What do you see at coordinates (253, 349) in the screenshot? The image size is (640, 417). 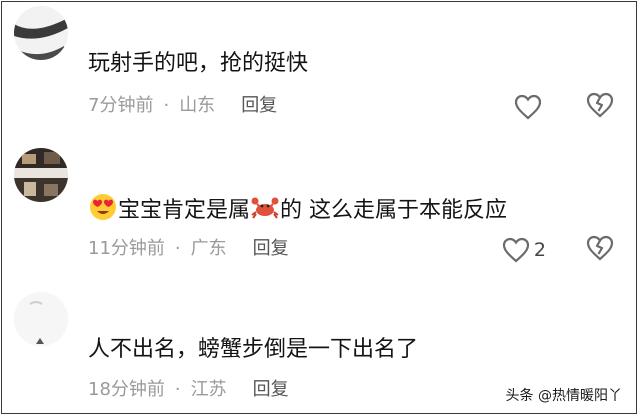 I see `comment-text: 人不出名，螃蟹步倒是一下出名了` at bounding box center [253, 349].